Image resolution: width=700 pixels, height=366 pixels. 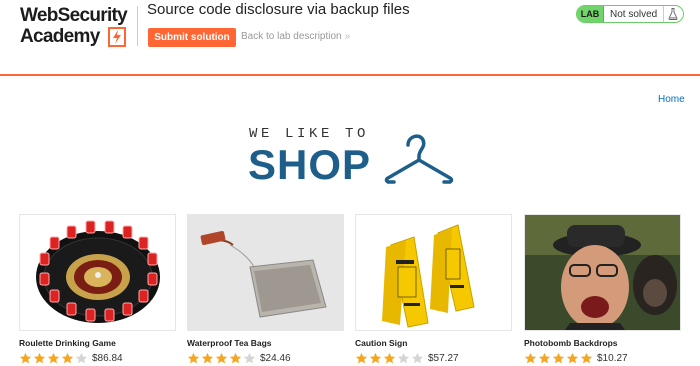 I want to click on hanger-icon, so click(x=419, y=159).